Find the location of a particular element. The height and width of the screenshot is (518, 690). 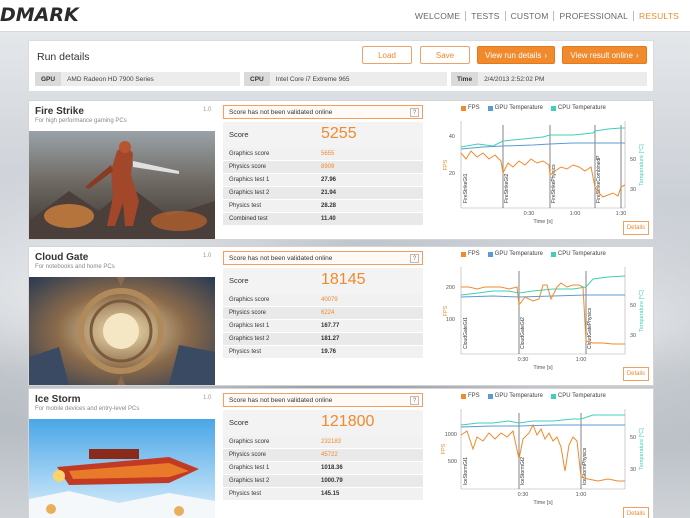

sub-score-row: Graphics test 1 27.96 is located at coordinates (323, 180).